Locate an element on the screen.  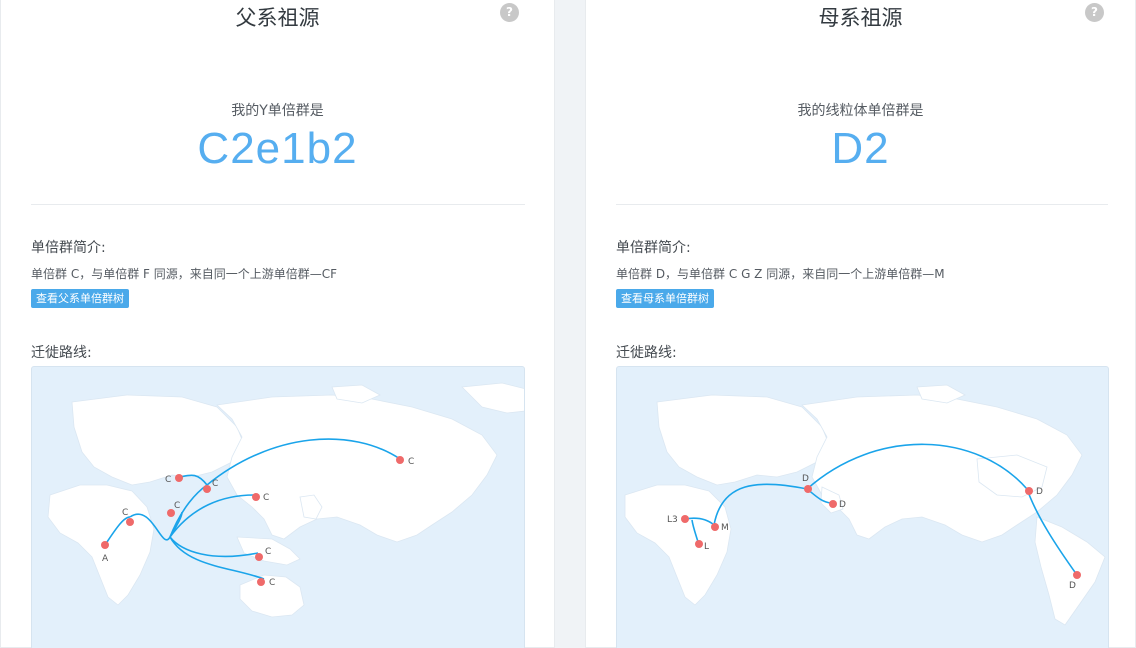
view-maternal-tree-button: 查看母系单倍群树 is located at coordinates (665, 298).